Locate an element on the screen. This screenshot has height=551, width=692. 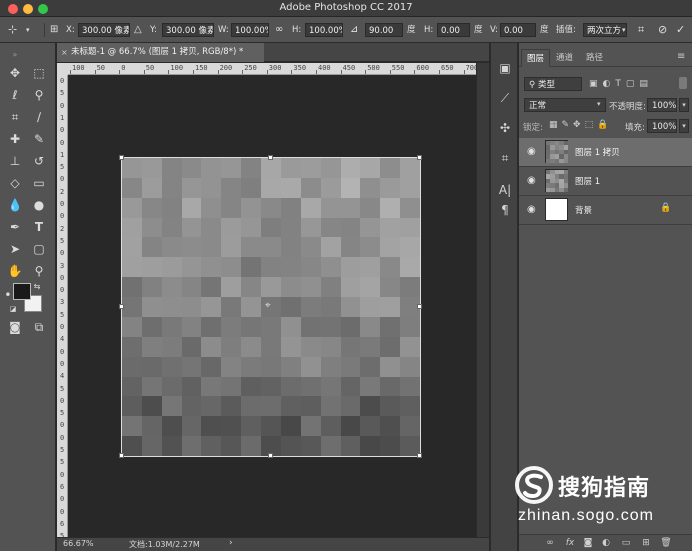
height-label: H: is located at coordinates (297, 30).